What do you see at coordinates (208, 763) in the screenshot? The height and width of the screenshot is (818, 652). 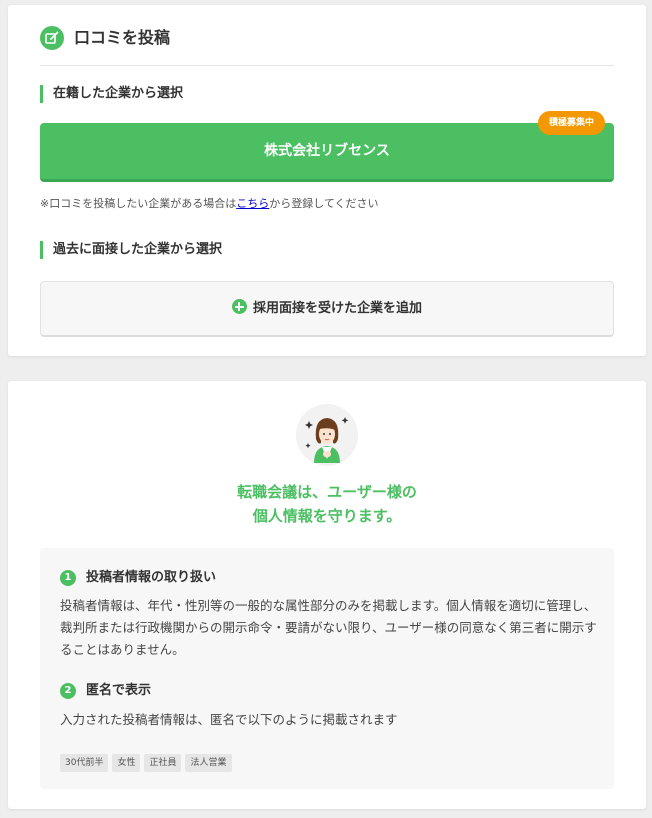 I see `tag-job: 法人営業` at bounding box center [208, 763].